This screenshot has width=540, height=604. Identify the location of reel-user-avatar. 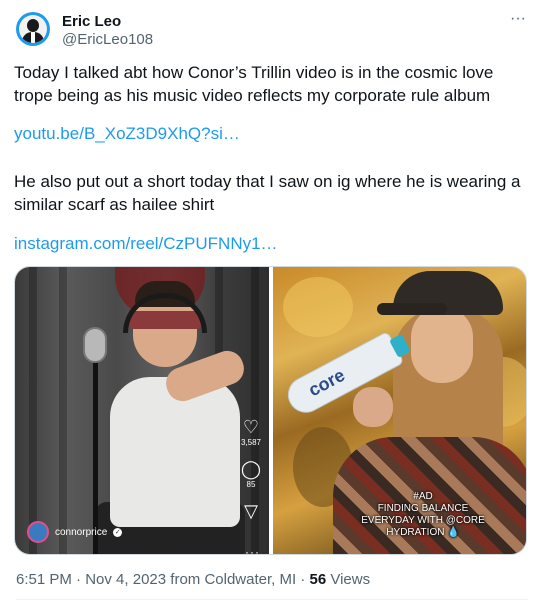
(38, 532).